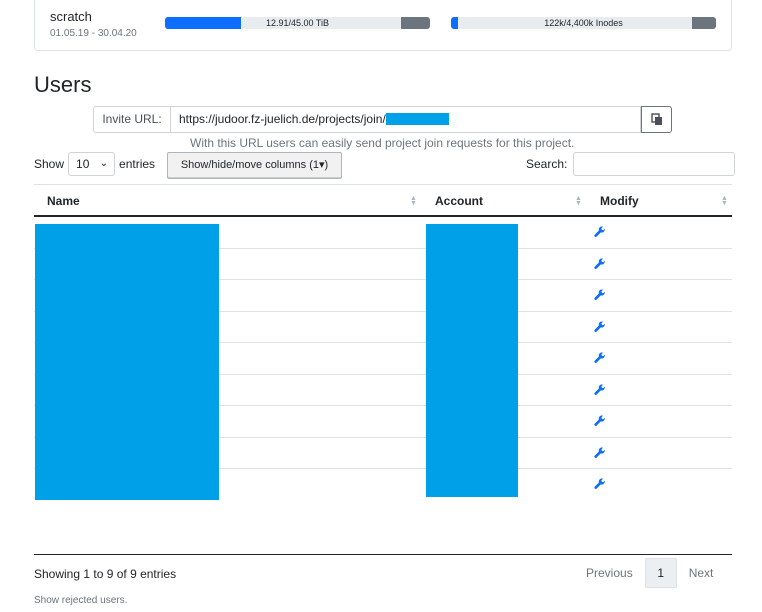 The height and width of the screenshot is (612, 762). I want to click on column-header-name: Name, so click(63, 201).